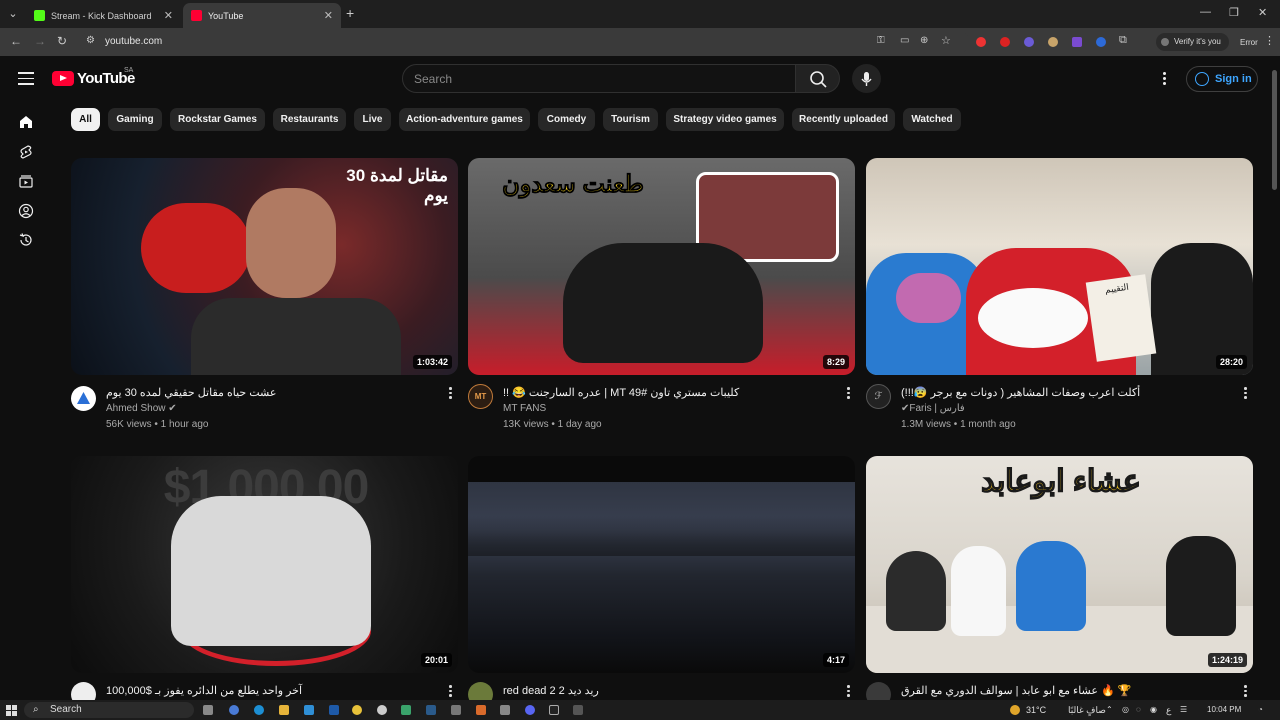 The width and height of the screenshot is (1280, 720). I want to click on chip-action-adventure-games: Action-adventure games, so click(464, 119).